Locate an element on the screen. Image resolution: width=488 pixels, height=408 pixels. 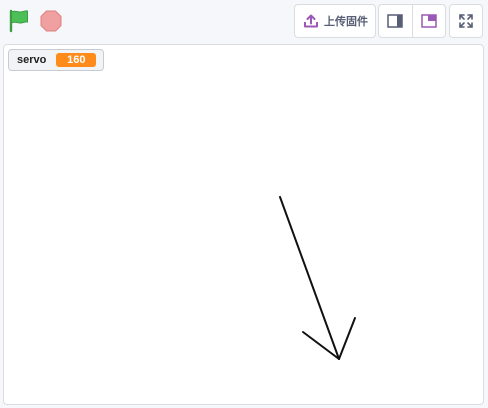
large-stage-icon is located at coordinates (429, 21).